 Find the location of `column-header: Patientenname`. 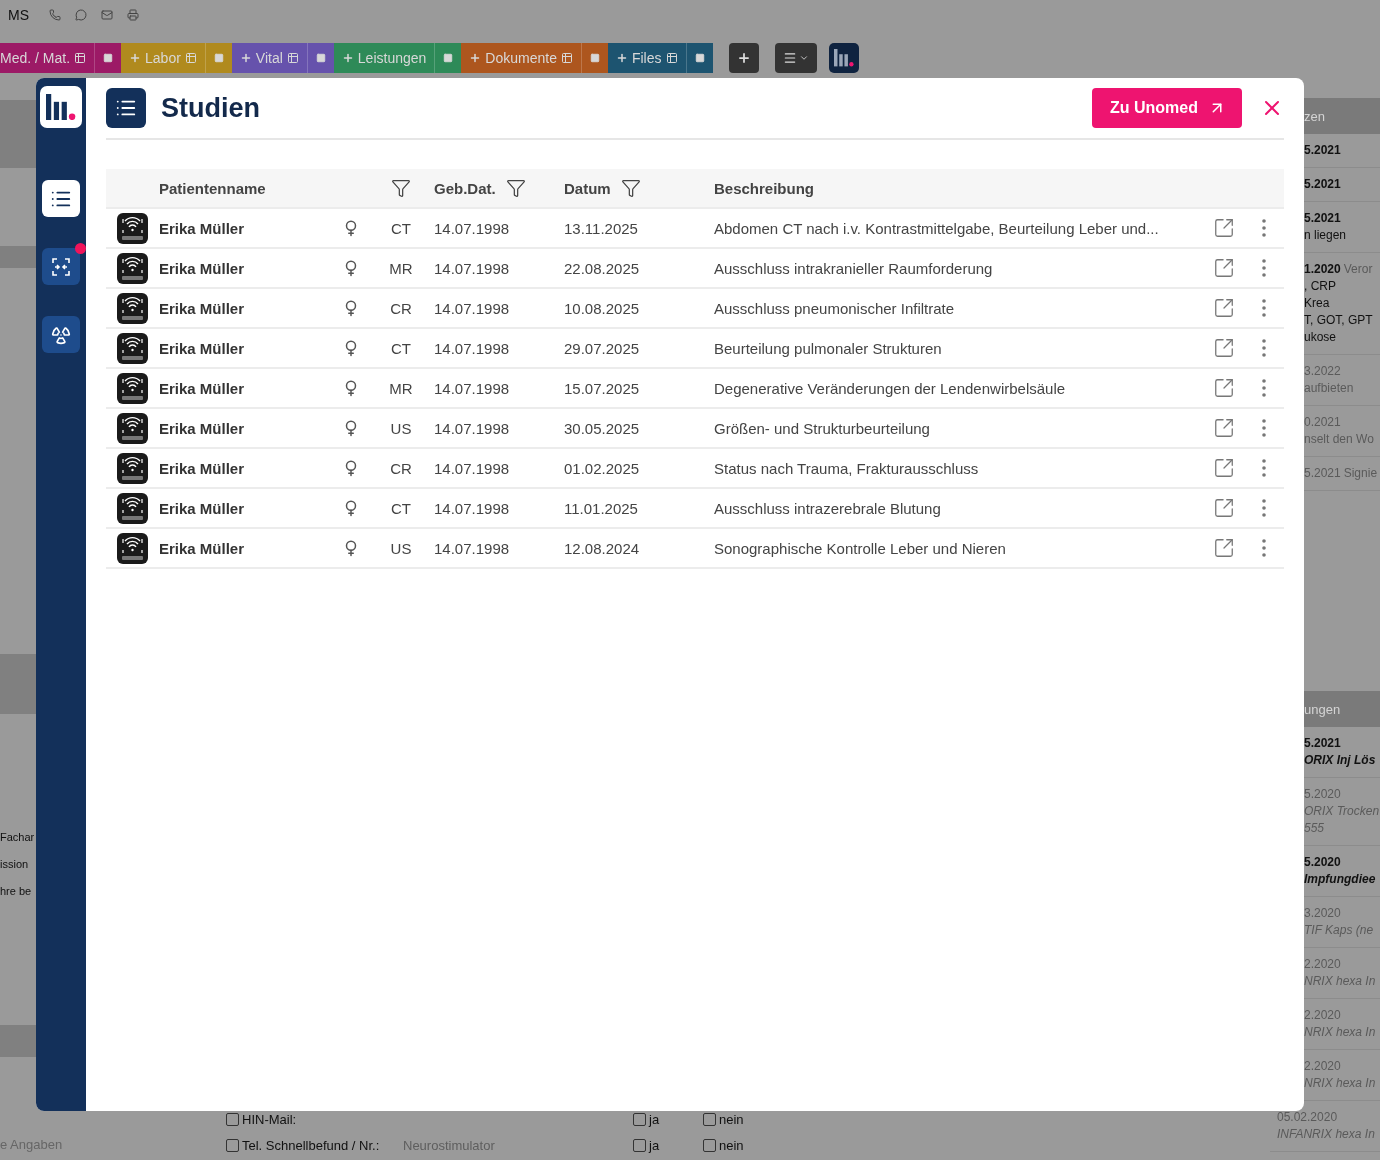

column-header: Patientenname is located at coordinates (246, 188).